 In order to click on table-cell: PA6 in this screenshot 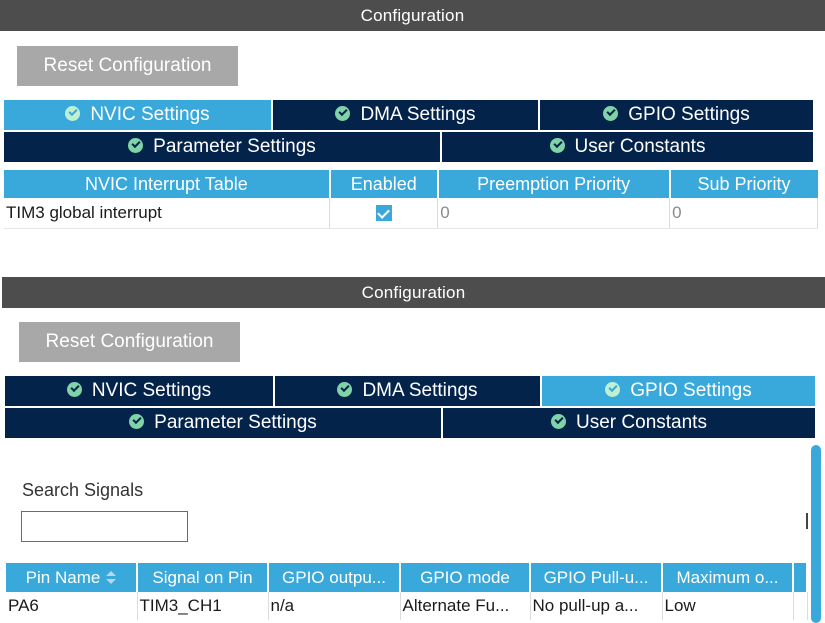, I will do `click(72, 606)`.